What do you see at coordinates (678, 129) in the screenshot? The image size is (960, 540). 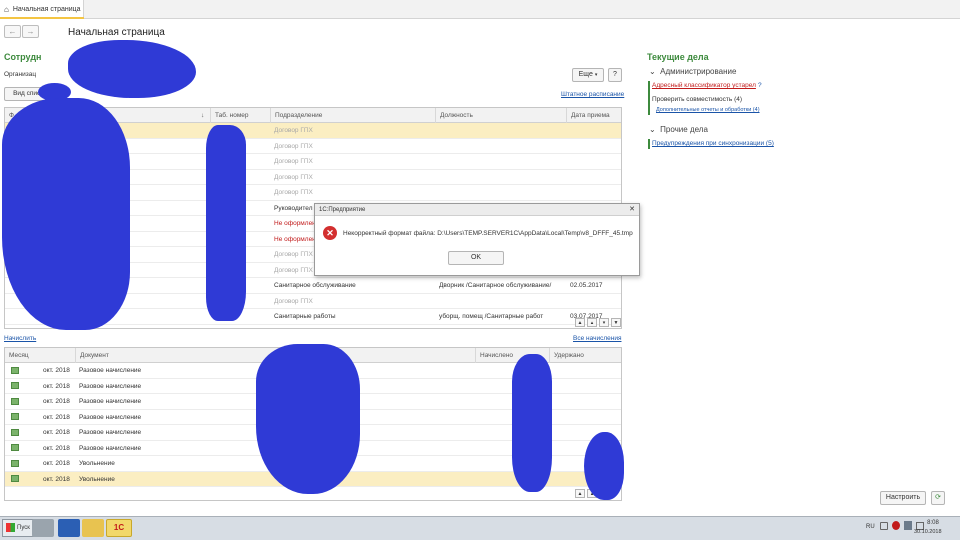 I see `other-group: ⌄ Прочие дела` at bounding box center [678, 129].